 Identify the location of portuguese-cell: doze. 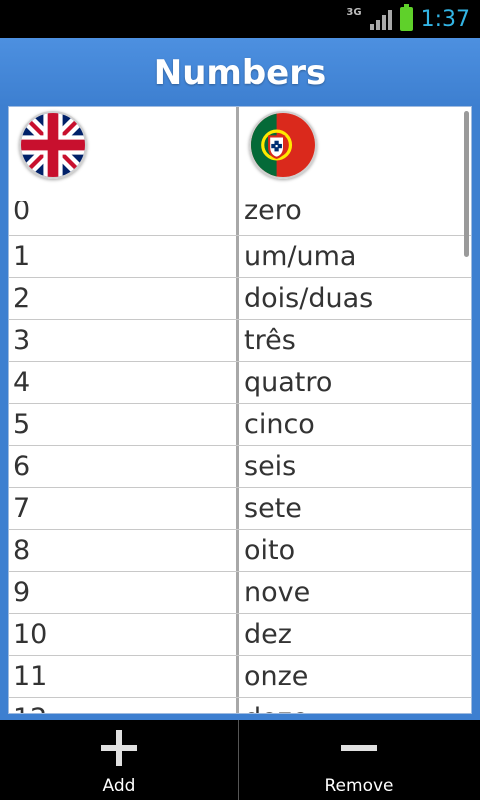
(355, 705).